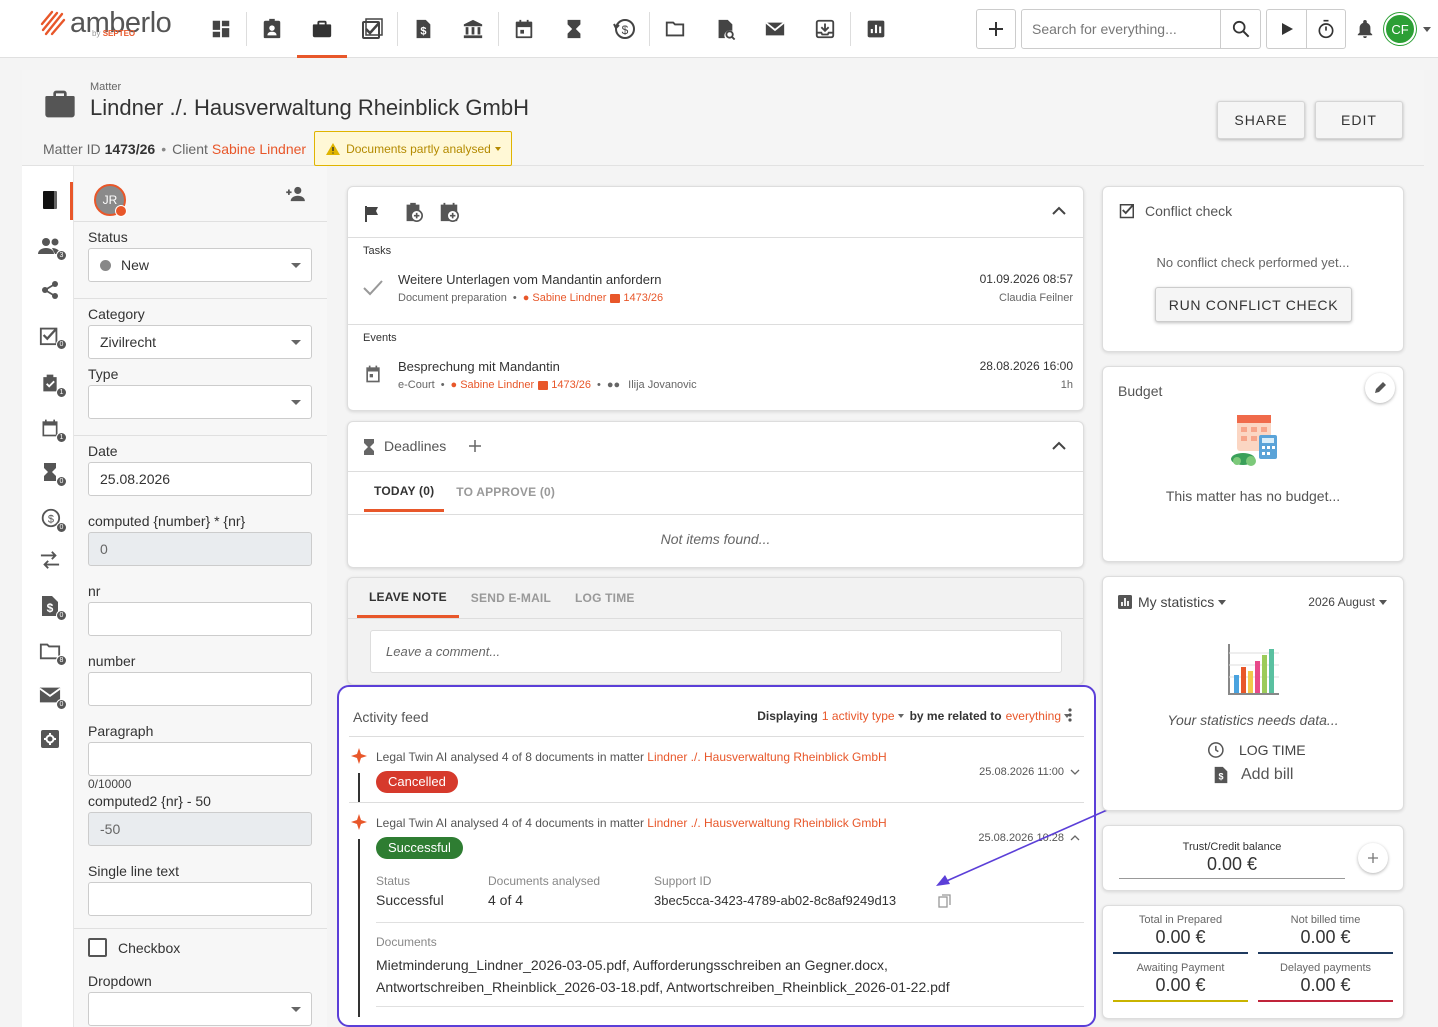 This screenshot has height=1027, width=1438. Describe the element at coordinates (200, 342) in the screenshot. I see `category-select: Zivilrecht` at that location.